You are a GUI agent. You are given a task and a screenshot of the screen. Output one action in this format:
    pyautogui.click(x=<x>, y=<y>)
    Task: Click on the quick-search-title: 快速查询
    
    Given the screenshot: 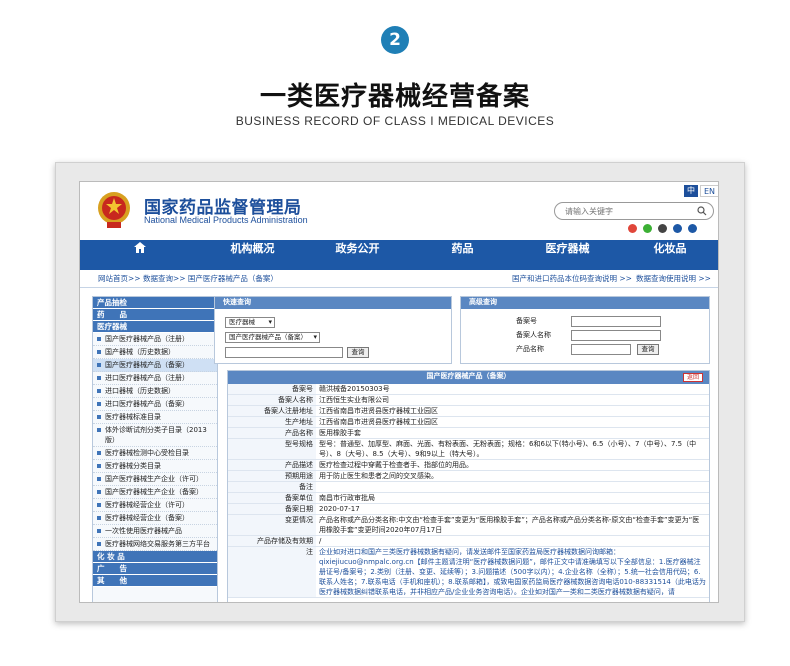 What is the action you would take?
    pyautogui.click(x=333, y=303)
    